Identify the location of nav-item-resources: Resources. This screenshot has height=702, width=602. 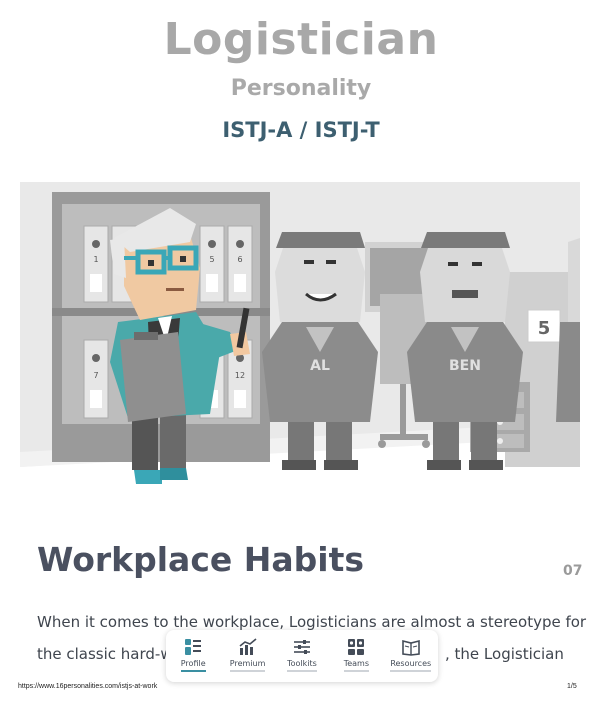
(411, 655).